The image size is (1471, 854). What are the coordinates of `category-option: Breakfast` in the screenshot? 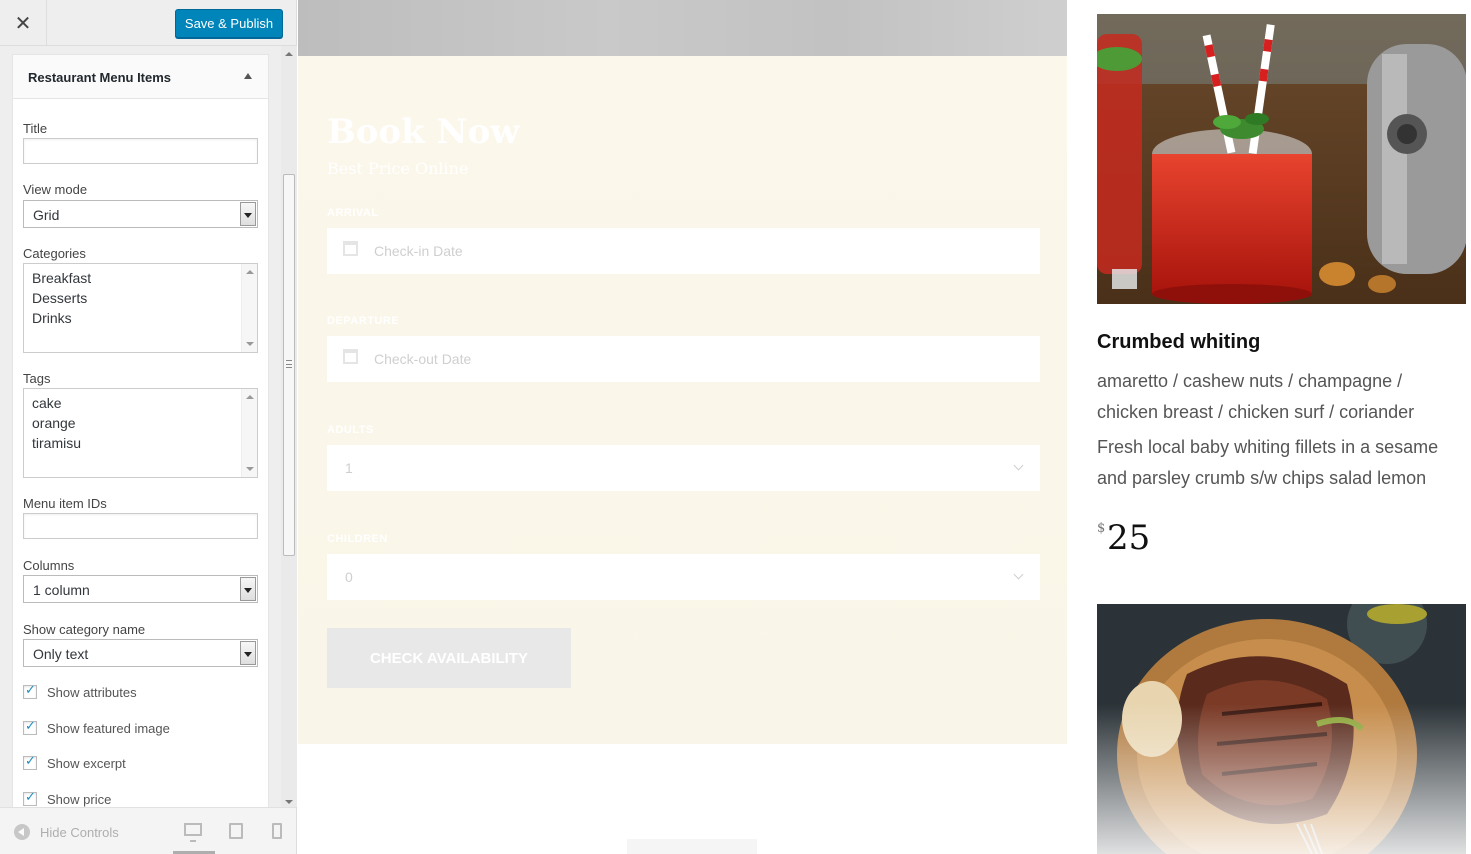 It's located at (61, 278).